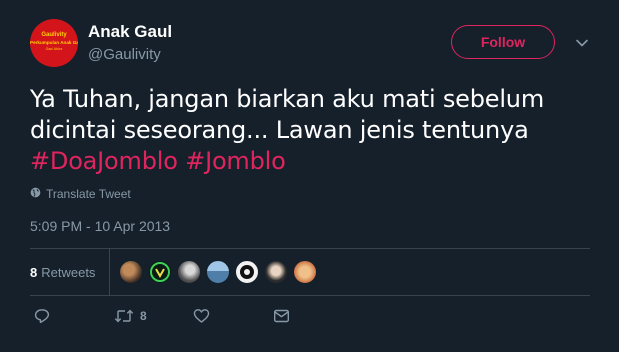 The height and width of the screenshot is (352, 619). I want to click on translate-label: Translate Tweet, so click(88, 194).